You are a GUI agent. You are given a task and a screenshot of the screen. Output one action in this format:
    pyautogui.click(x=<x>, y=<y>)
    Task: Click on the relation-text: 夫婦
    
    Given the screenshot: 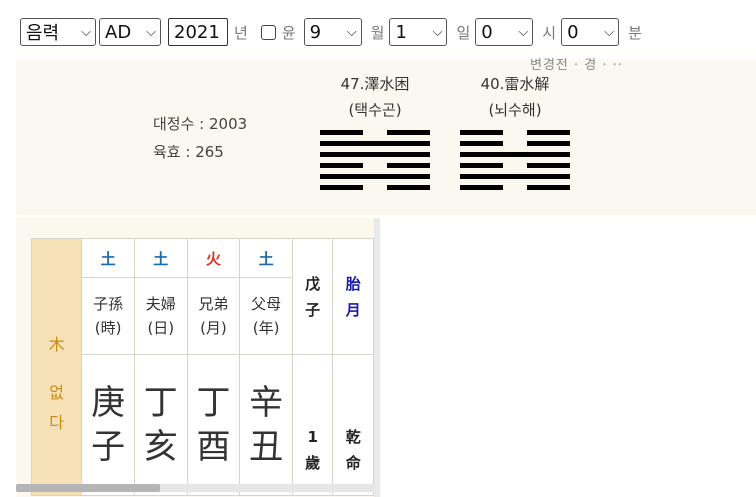 What is the action you would take?
    pyautogui.click(x=160, y=304)
    